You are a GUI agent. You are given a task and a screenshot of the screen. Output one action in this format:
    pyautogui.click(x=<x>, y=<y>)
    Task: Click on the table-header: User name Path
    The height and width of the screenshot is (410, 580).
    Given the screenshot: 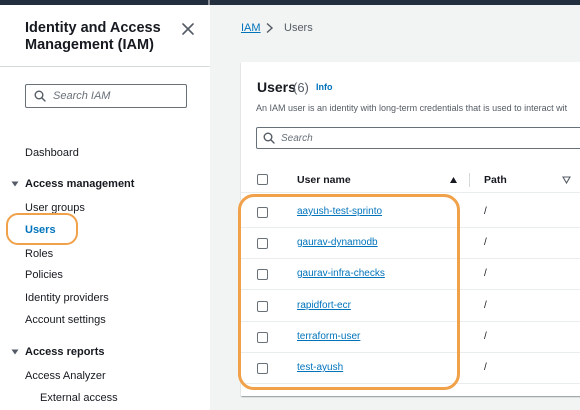 What is the action you would take?
    pyautogui.click(x=410, y=179)
    